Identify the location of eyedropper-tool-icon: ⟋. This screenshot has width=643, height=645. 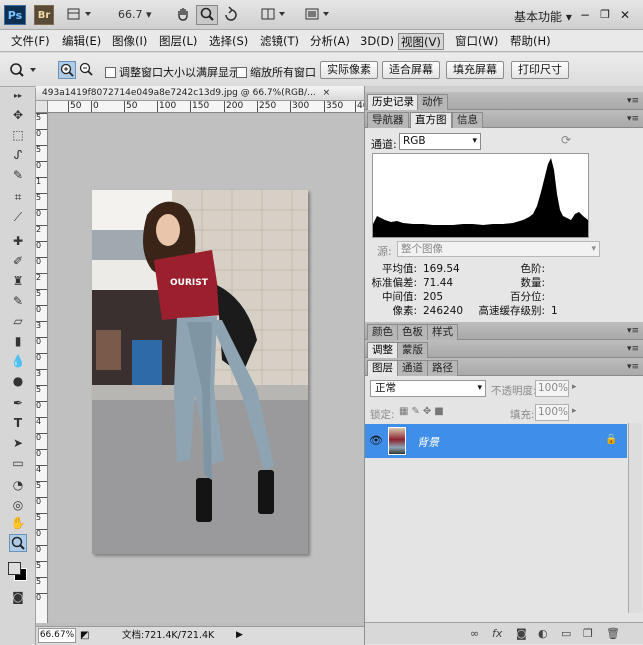
(18, 217).